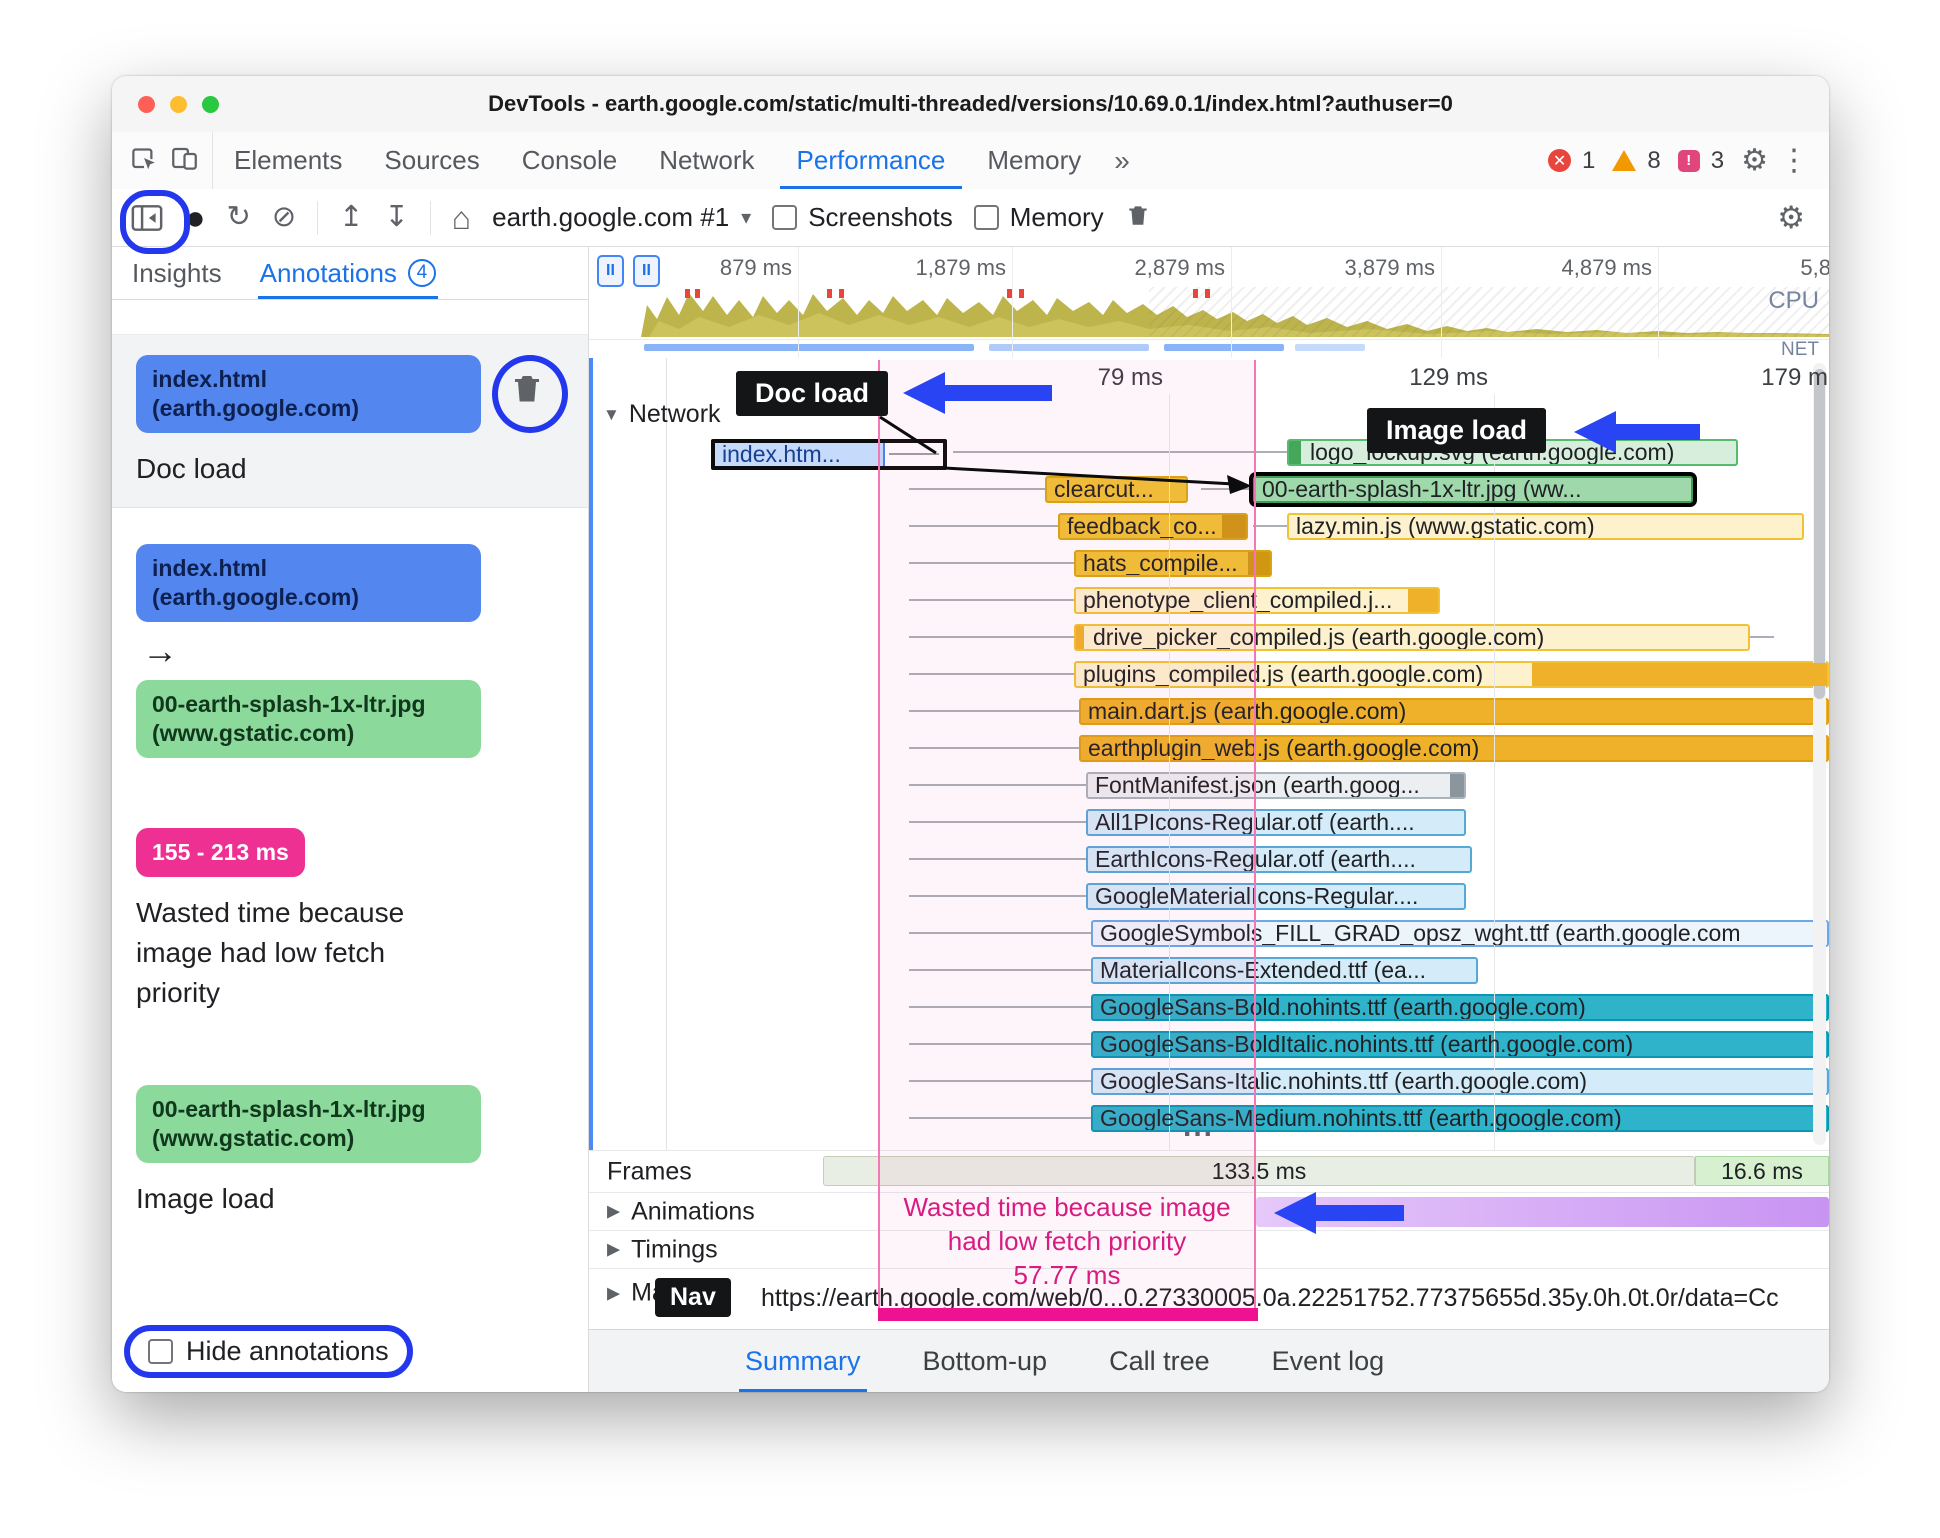  What do you see at coordinates (1454, 748) in the screenshot?
I see `network-request-bar: earthplugin_web.js (earth.google.com)` at bounding box center [1454, 748].